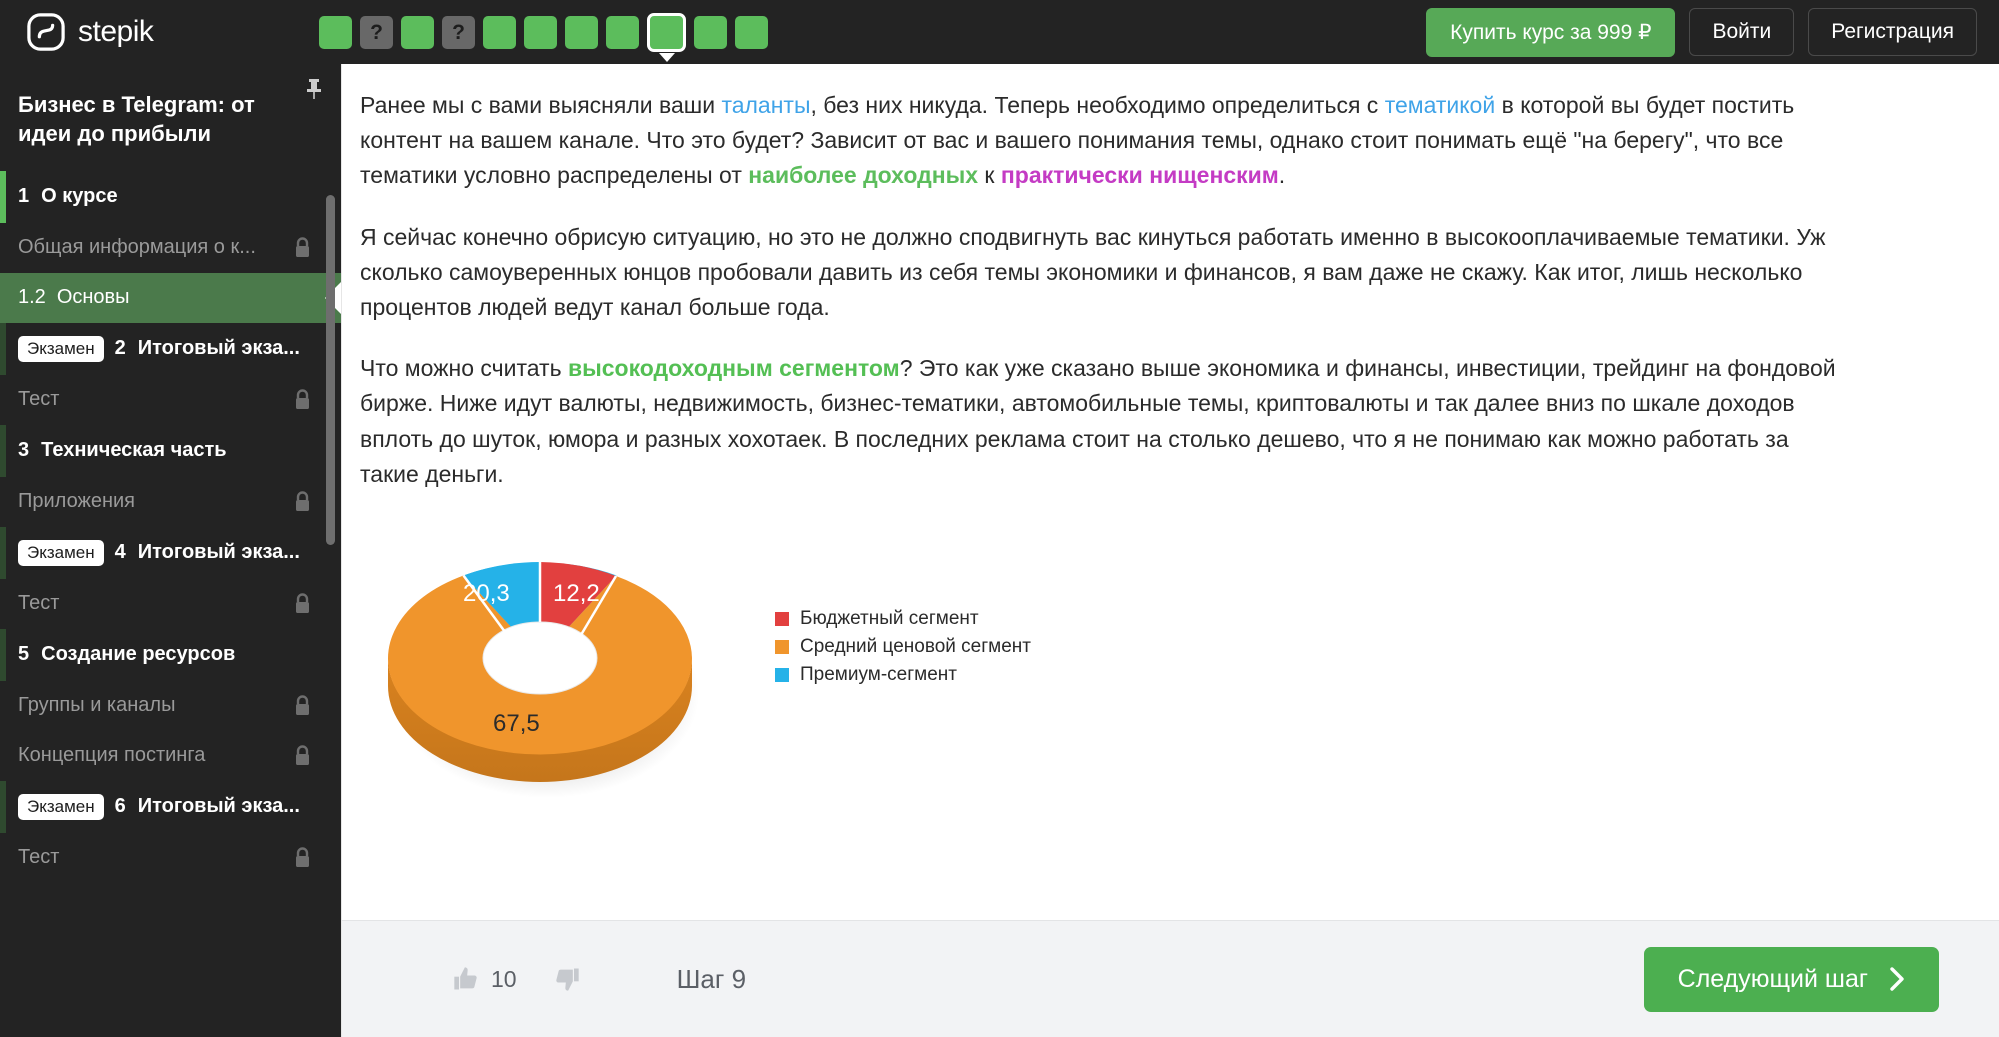  What do you see at coordinates (120, 552) in the screenshot?
I see `section-number: 4` at bounding box center [120, 552].